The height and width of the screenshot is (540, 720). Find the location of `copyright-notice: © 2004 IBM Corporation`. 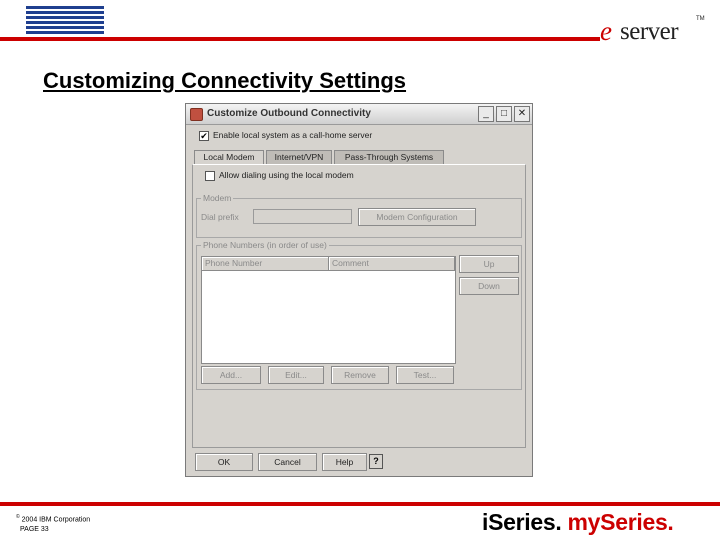

copyright-notice: © 2004 IBM Corporation is located at coordinates (53, 518).